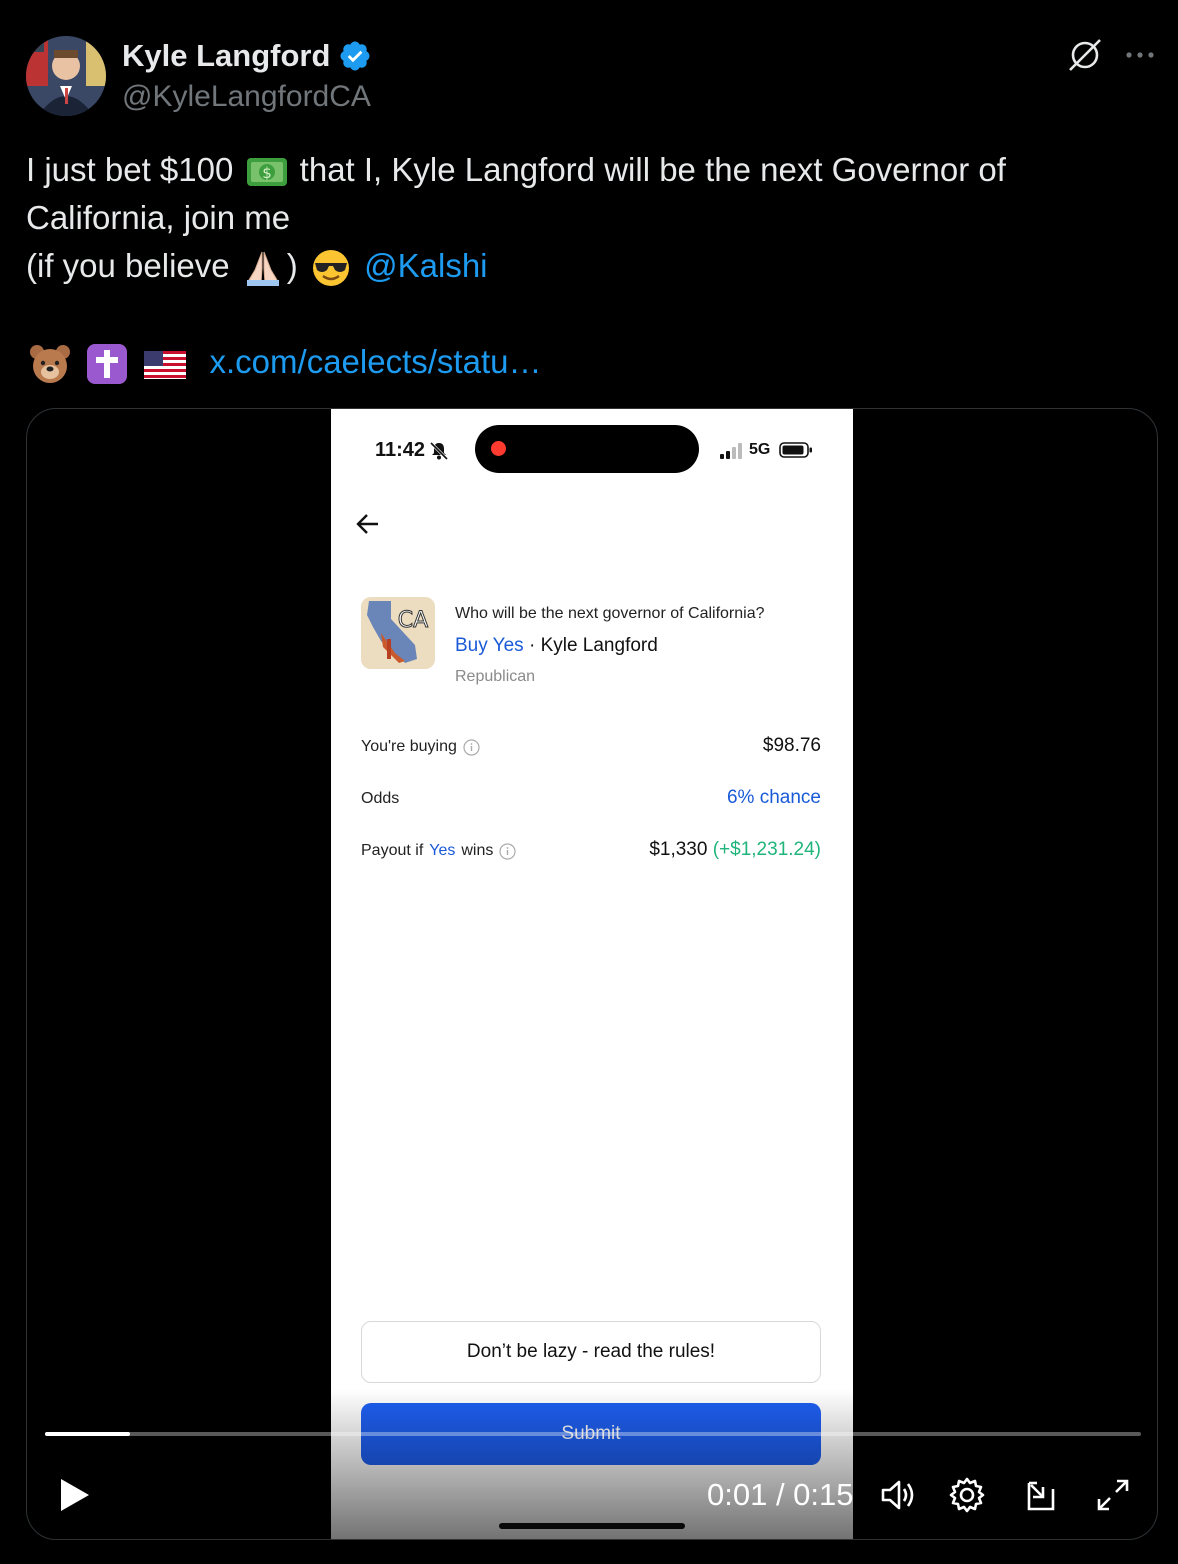 The width and height of the screenshot is (1178, 1564). Describe the element at coordinates (425, 265) in the screenshot. I see `kalshi-mention-link: @Kalshi` at that location.